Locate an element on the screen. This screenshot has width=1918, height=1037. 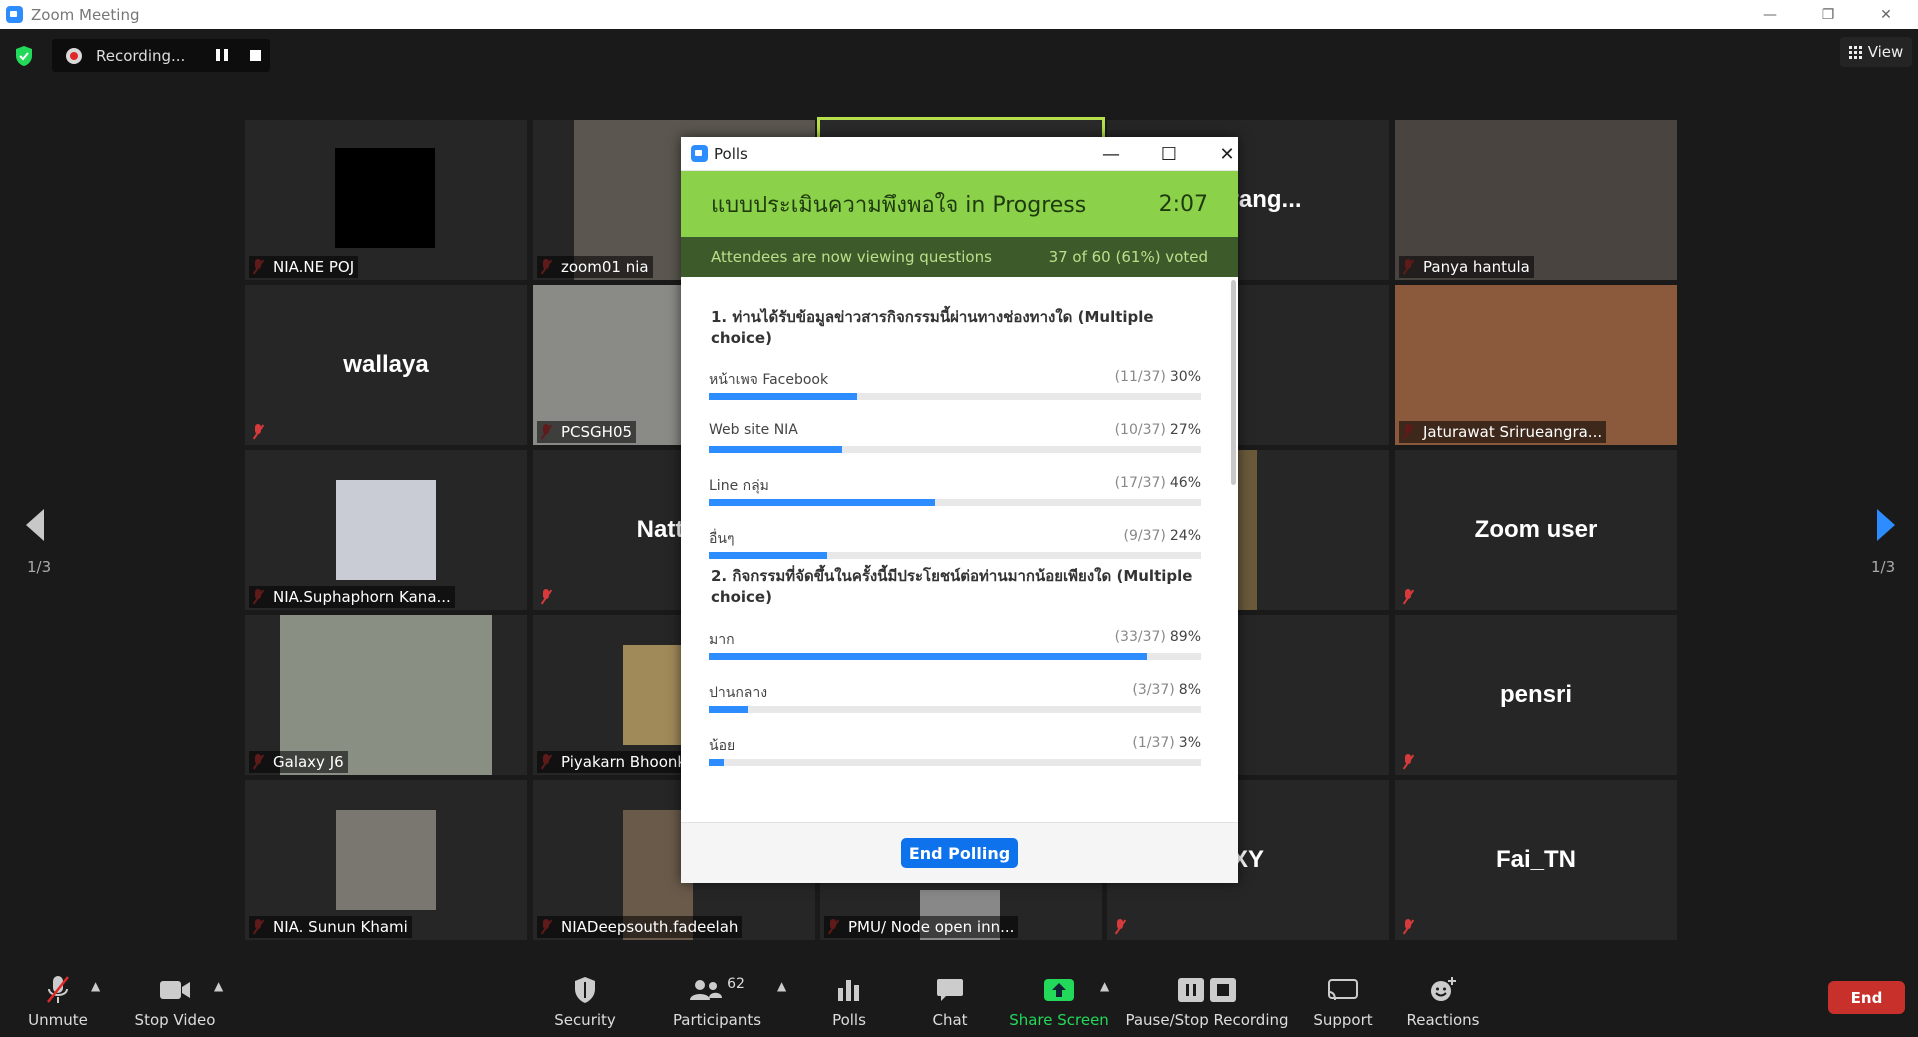
unmute-button: Unmute is located at coordinates (58, 997).